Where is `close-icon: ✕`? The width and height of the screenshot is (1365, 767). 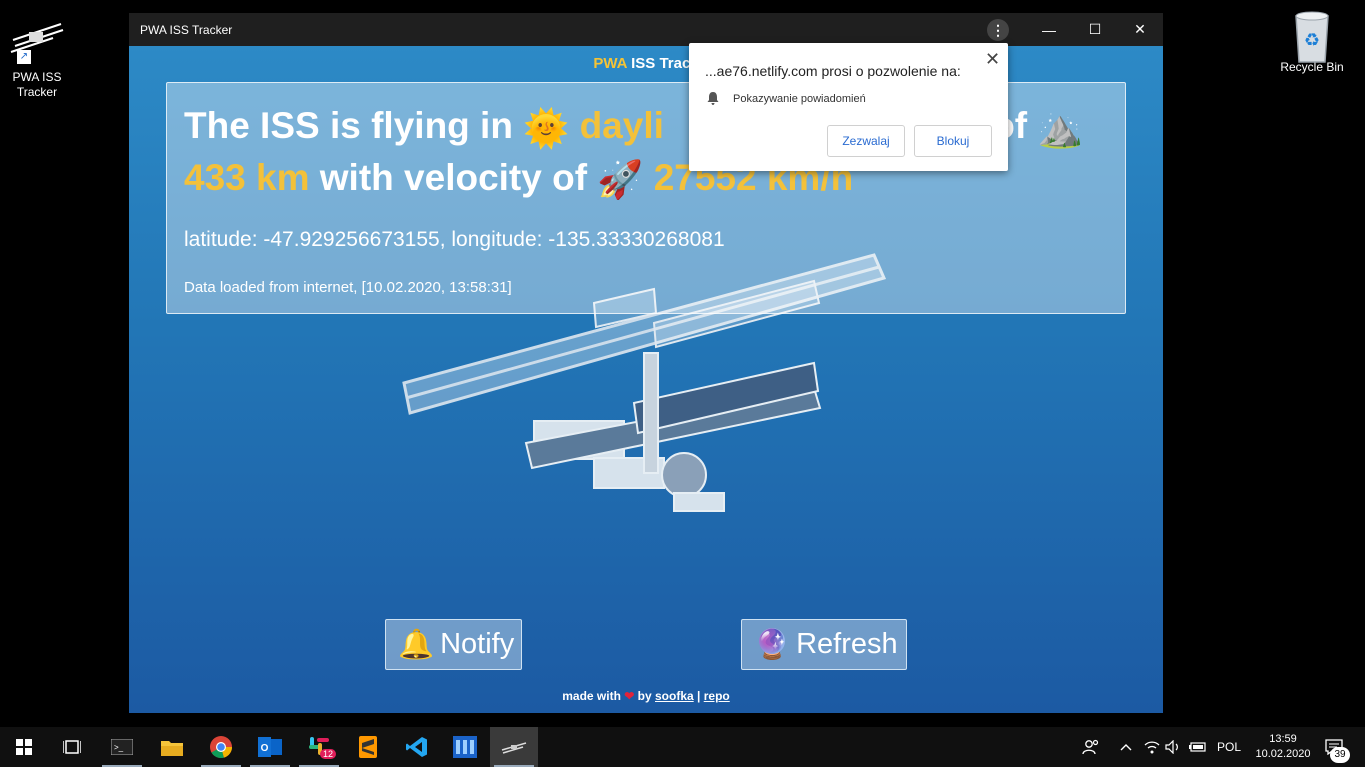 close-icon: ✕ is located at coordinates (1140, 29).